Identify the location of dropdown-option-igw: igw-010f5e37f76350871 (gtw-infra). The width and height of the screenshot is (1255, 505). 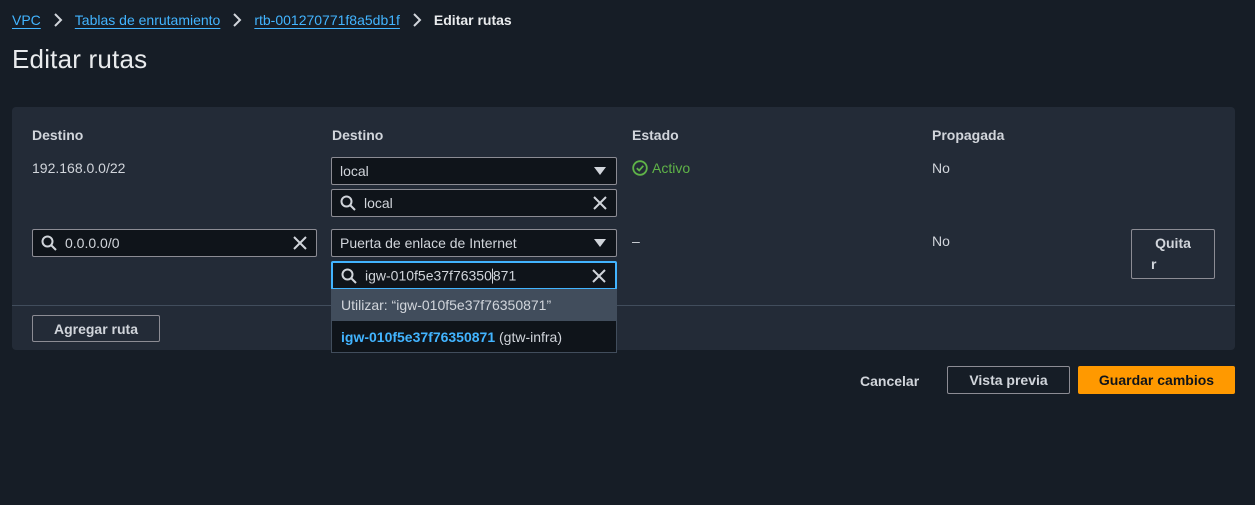
(474, 337).